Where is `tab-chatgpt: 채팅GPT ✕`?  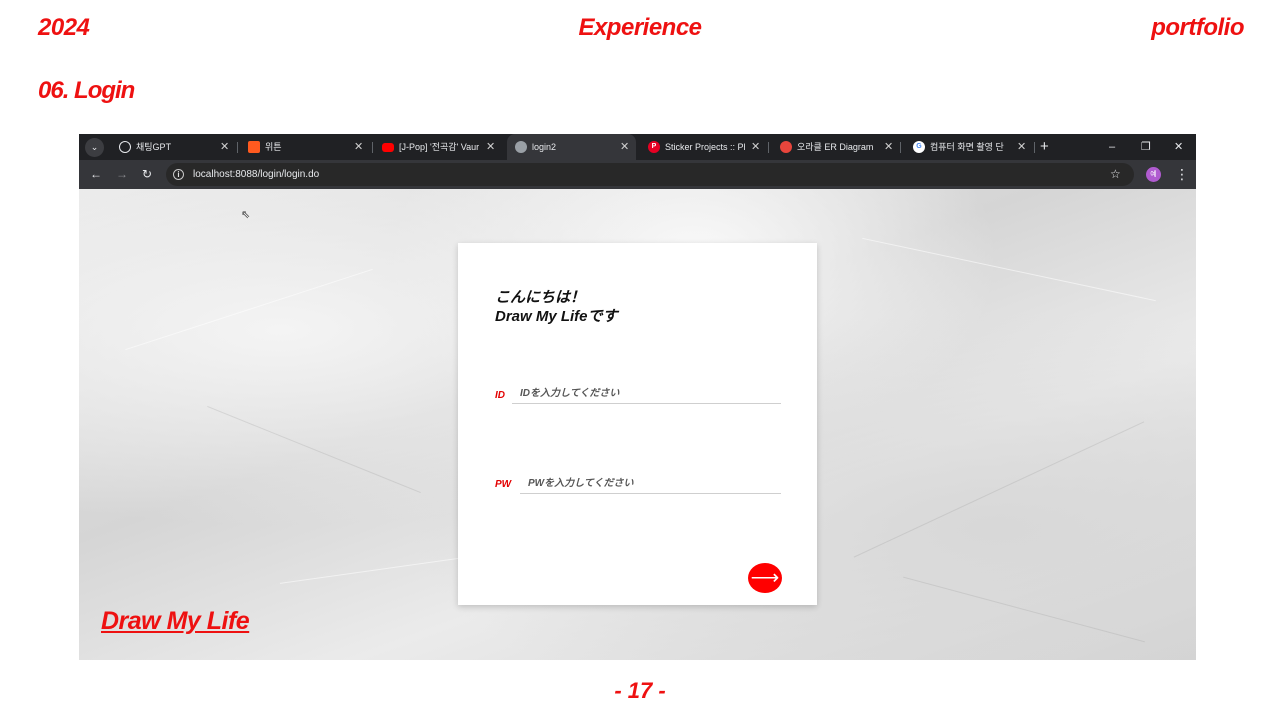
tab-chatgpt: 채팅GPT ✕ is located at coordinates (172, 147).